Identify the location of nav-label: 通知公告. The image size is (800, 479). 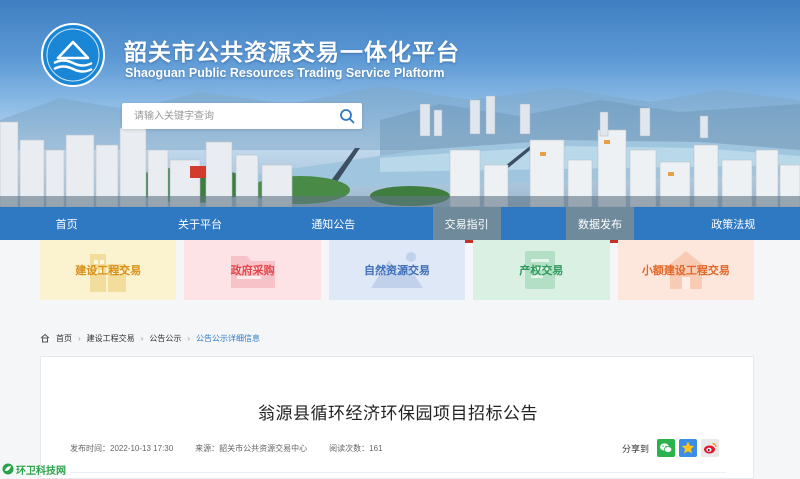
(333, 224).